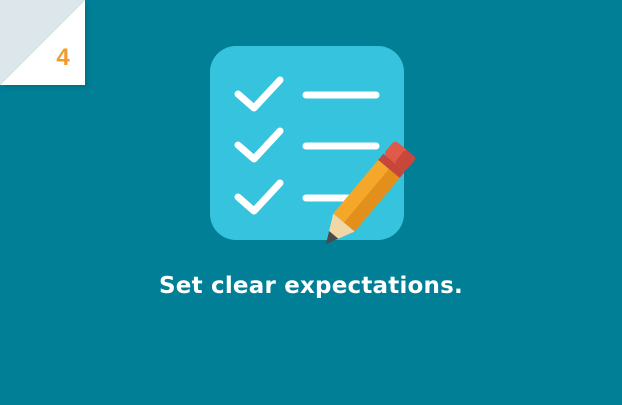  Describe the element at coordinates (311, 286) in the screenshot. I see `step-caption: Set clear expectations.` at that location.